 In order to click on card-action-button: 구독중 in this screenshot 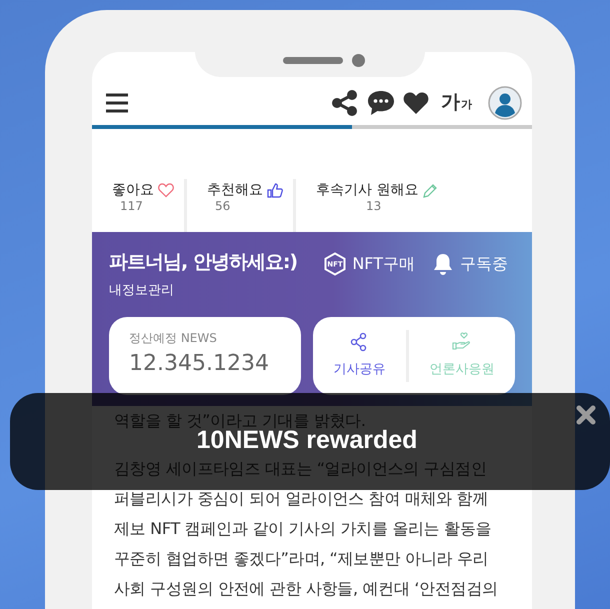, I will do `click(469, 264)`.